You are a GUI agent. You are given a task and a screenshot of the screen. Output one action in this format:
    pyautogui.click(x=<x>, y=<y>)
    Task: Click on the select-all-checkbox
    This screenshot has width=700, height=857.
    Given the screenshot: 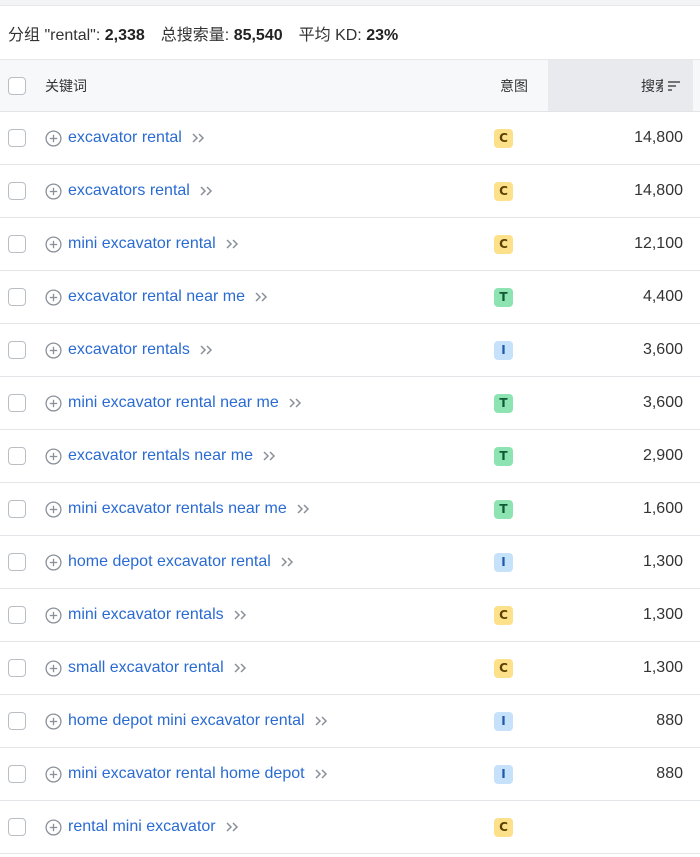 What is the action you would take?
    pyautogui.click(x=17, y=85)
    